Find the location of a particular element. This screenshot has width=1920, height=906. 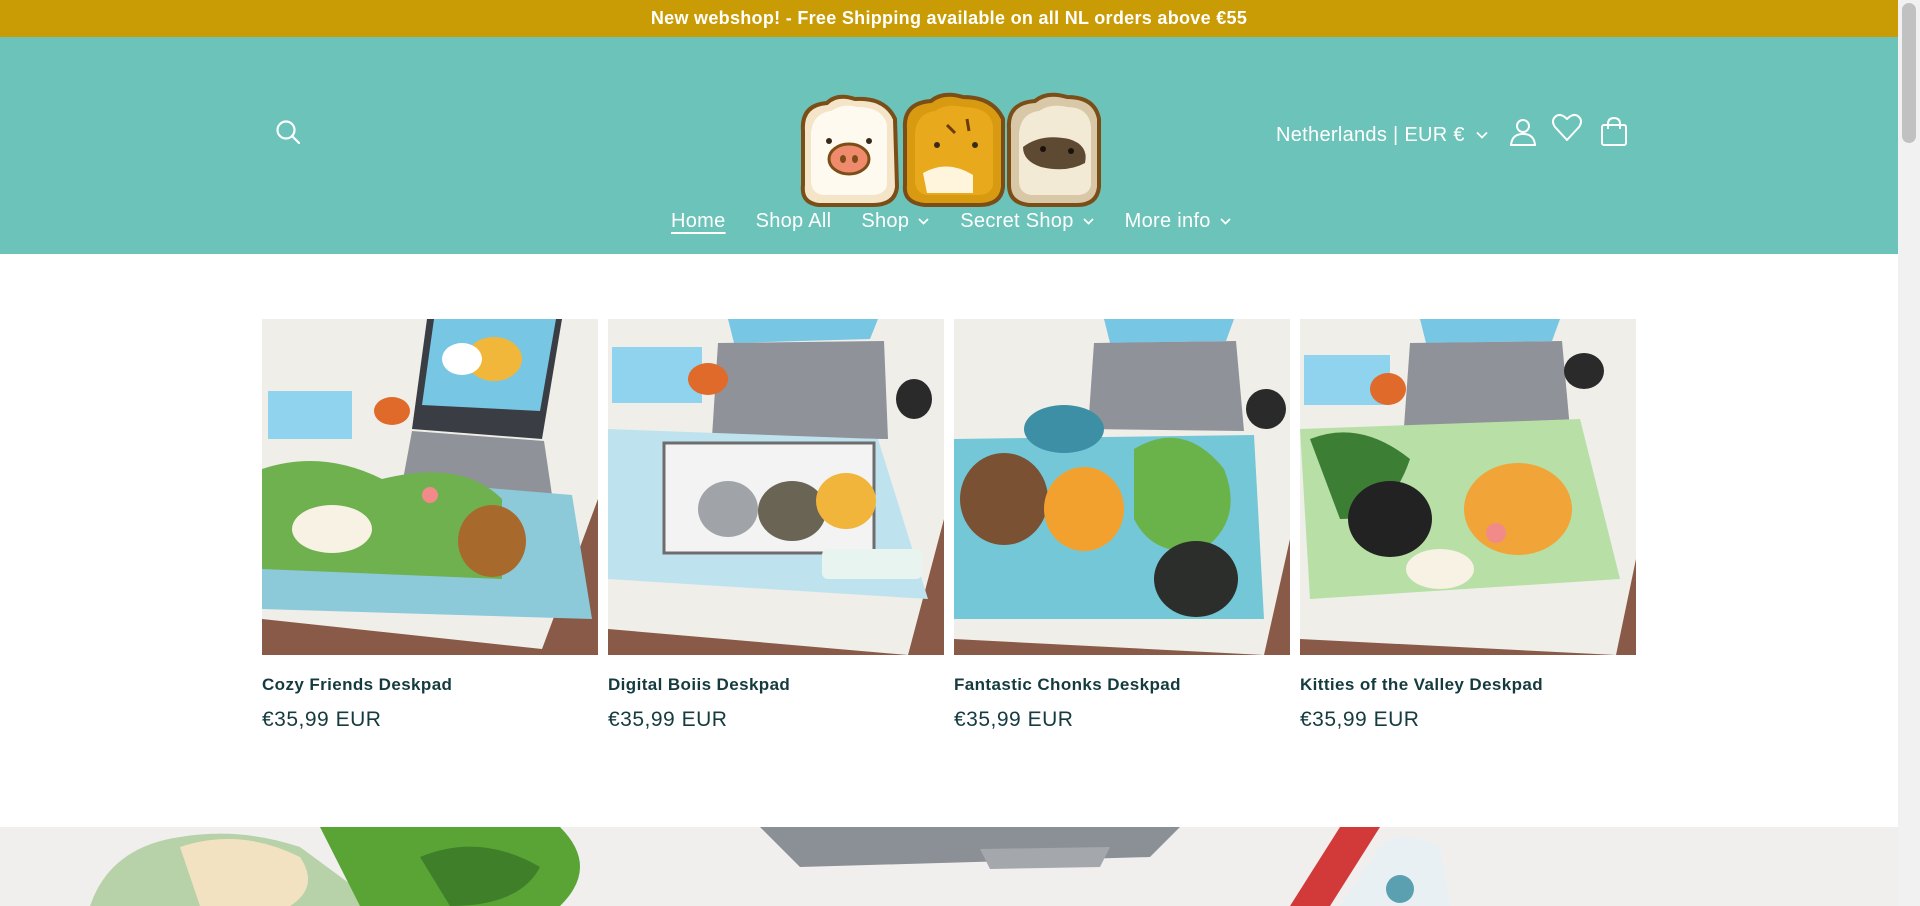

nav-item-label: Shop is located at coordinates (885, 220).